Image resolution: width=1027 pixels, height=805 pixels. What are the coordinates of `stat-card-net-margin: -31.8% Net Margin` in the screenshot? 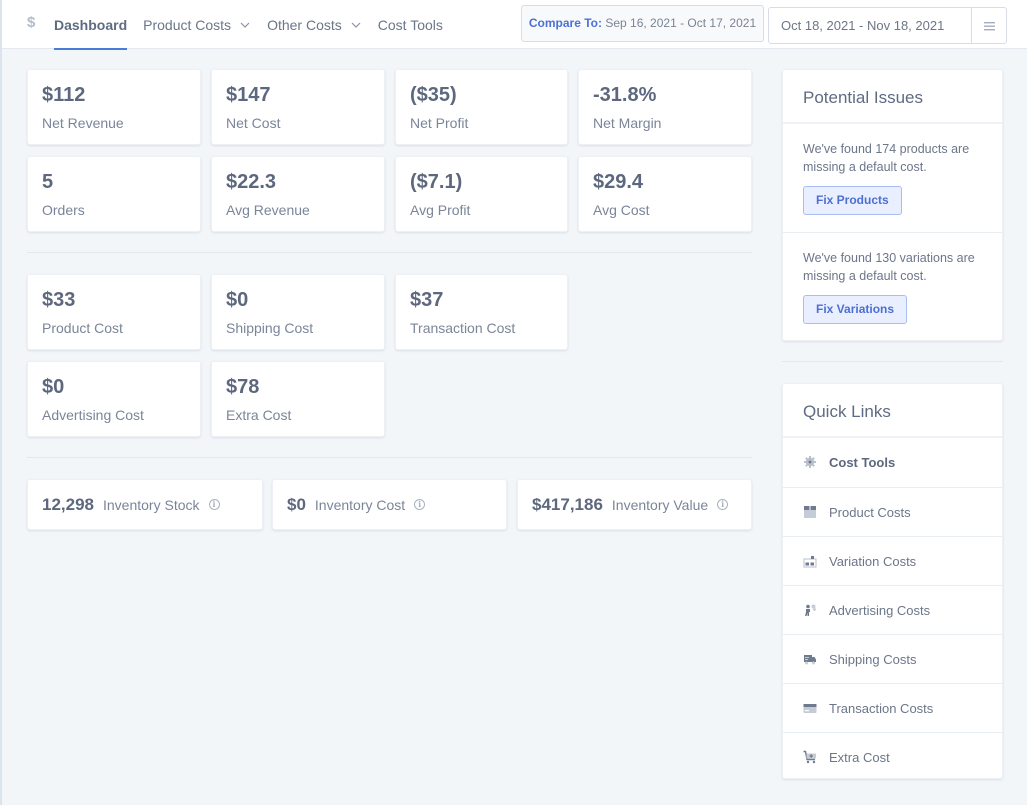 It's located at (665, 107).